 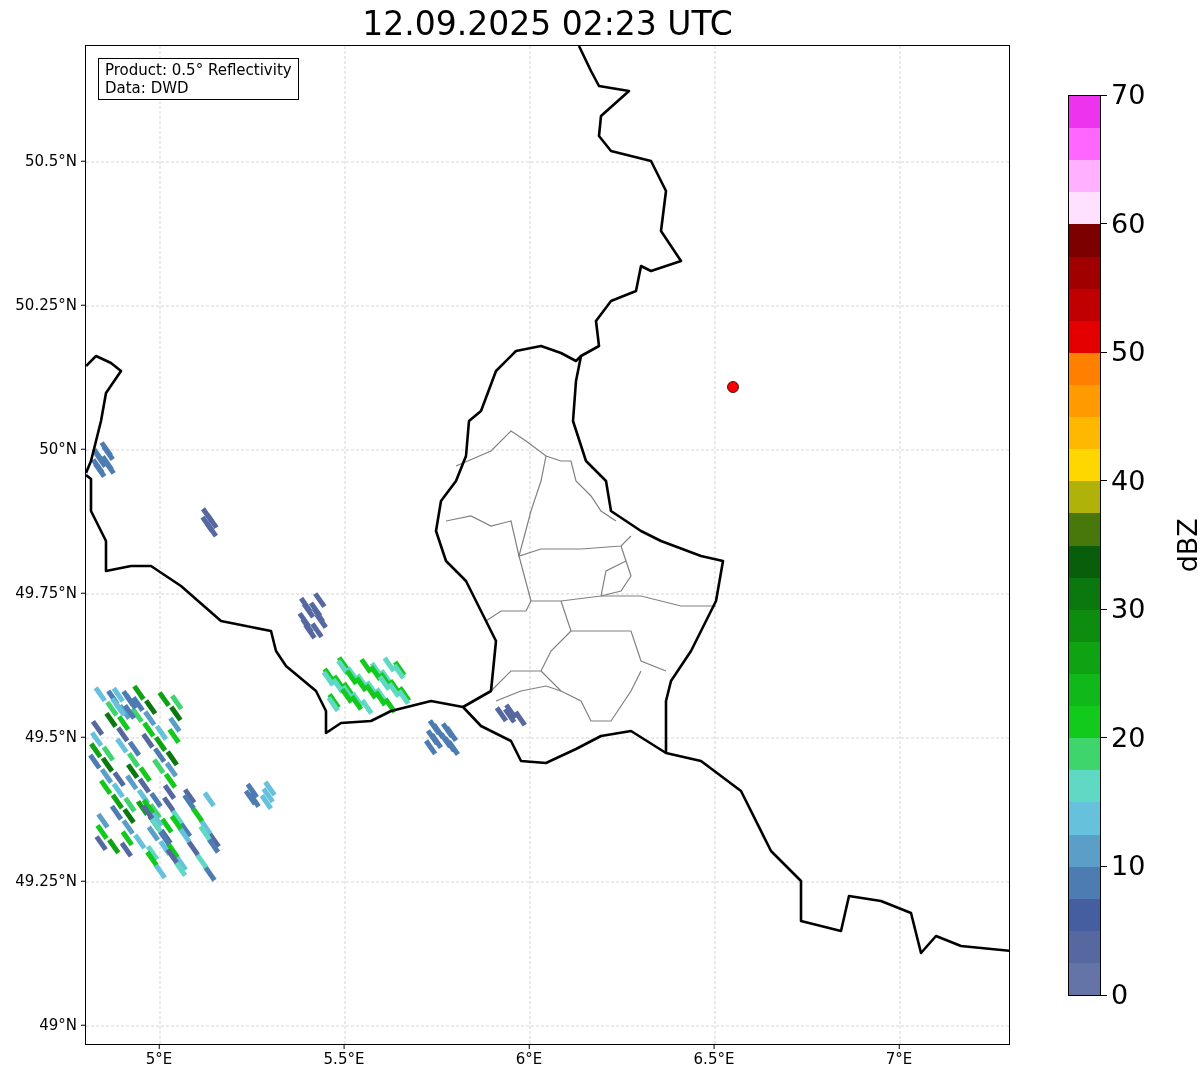 I want to click on colorbar-tick-label: 20, so click(x=1128, y=737).